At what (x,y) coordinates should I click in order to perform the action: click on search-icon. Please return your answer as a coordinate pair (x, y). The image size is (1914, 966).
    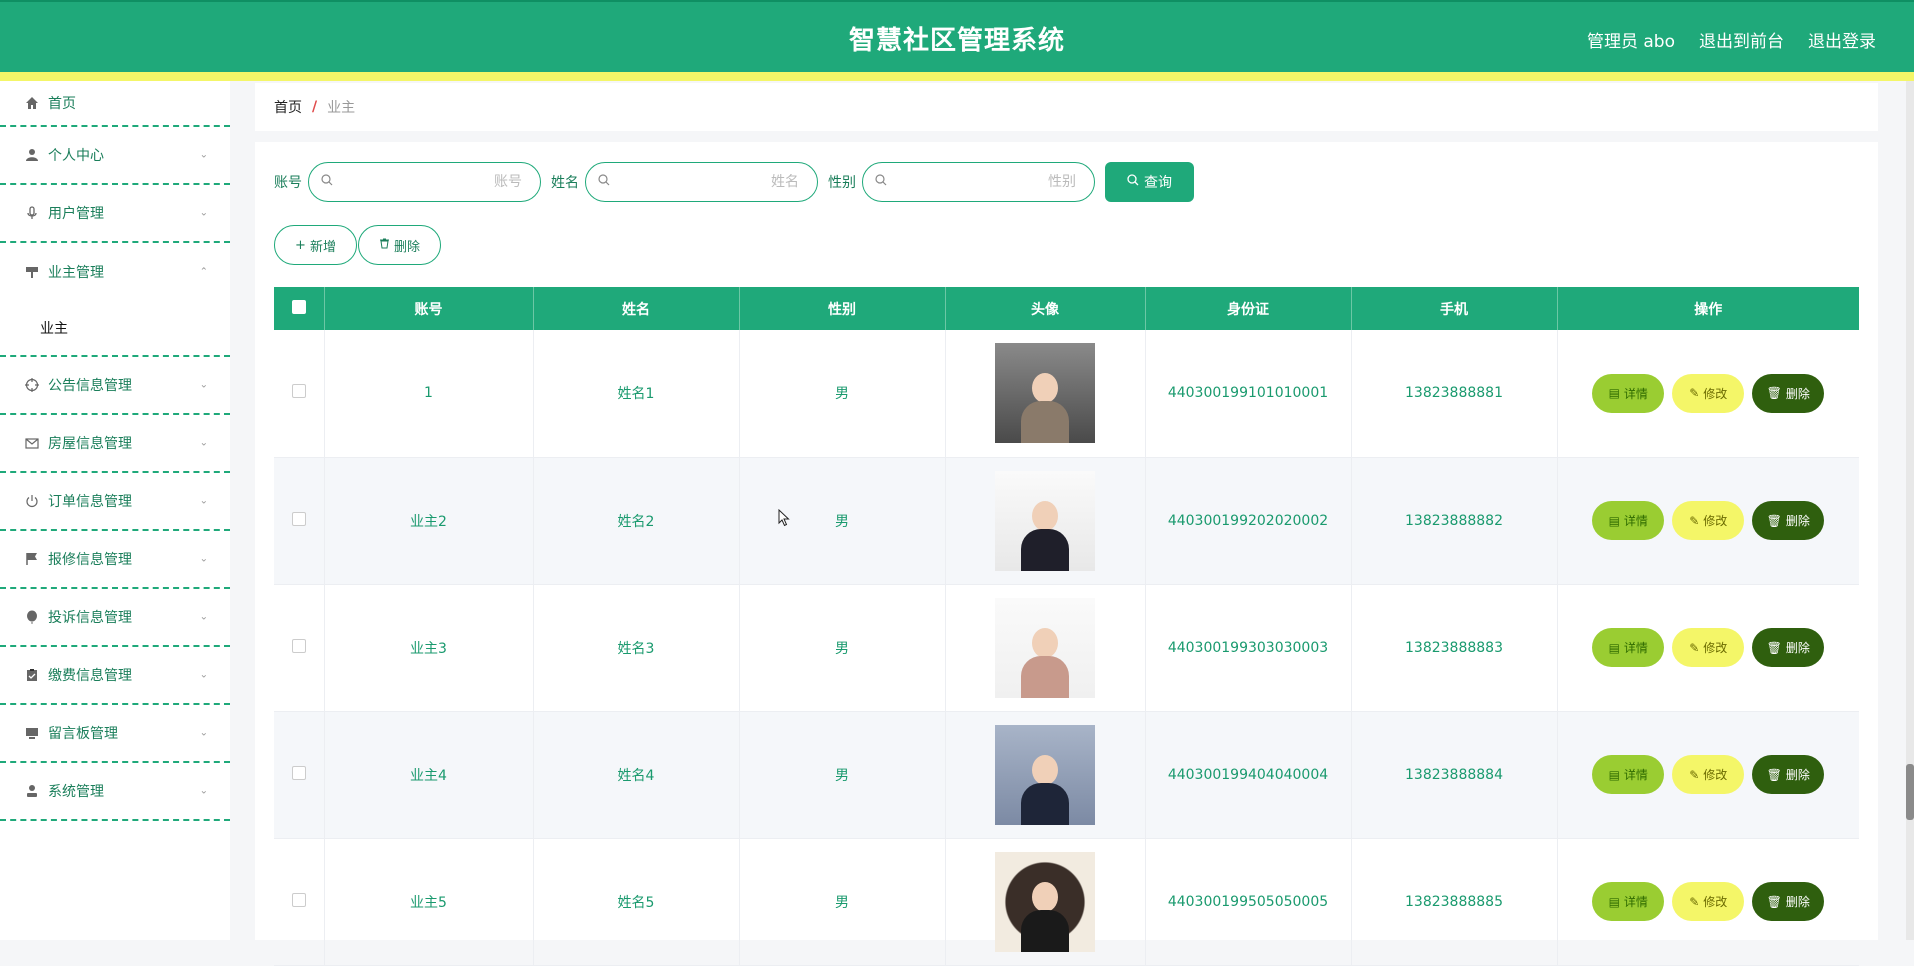
    Looking at the image, I should click on (327, 182).